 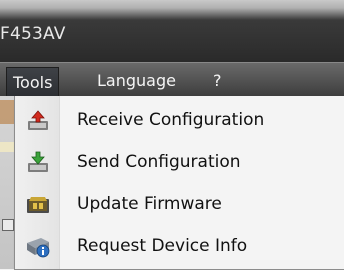 What do you see at coordinates (38, 161) in the screenshot?
I see `send-config-icon` at bounding box center [38, 161].